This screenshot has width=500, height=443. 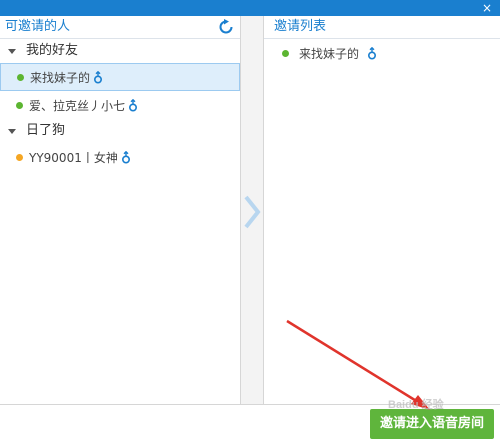 What do you see at coordinates (416, 405) in the screenshot?
I see `watermark: Baidu 经验` at bounding box center [416, 405].